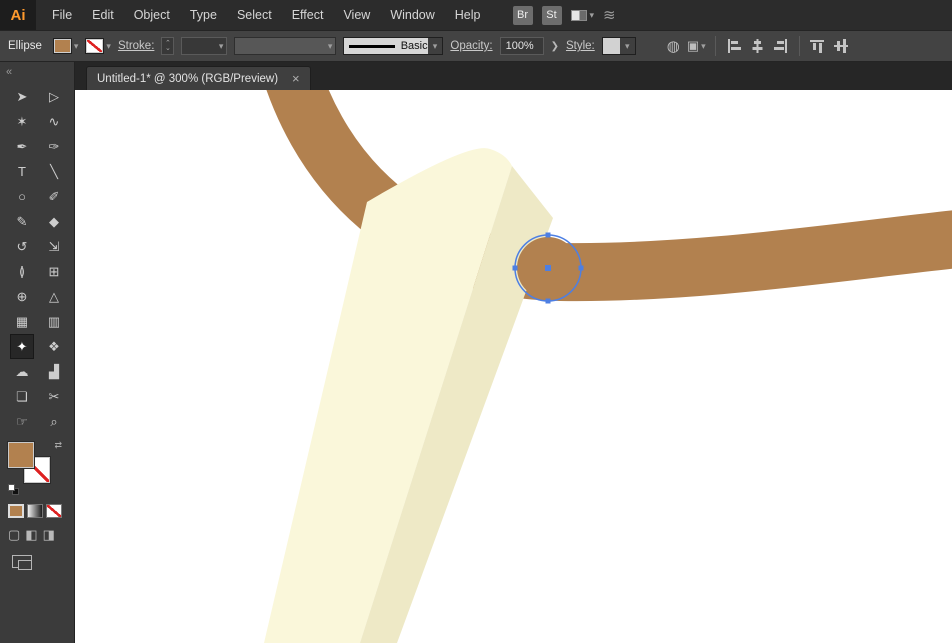  I want to click on ellipse-tool-icon: ○, so click(22, 196).